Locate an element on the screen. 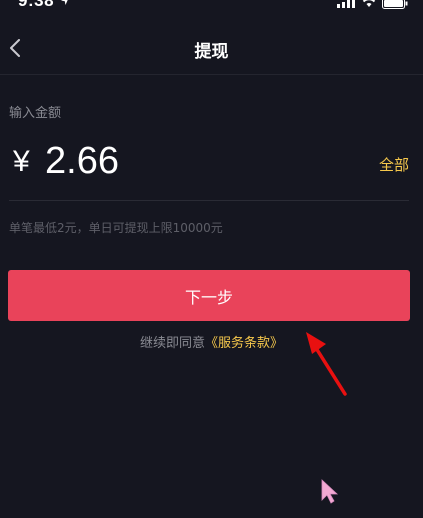  next-step-button: 下一步 is located at coordinates (209, 295).